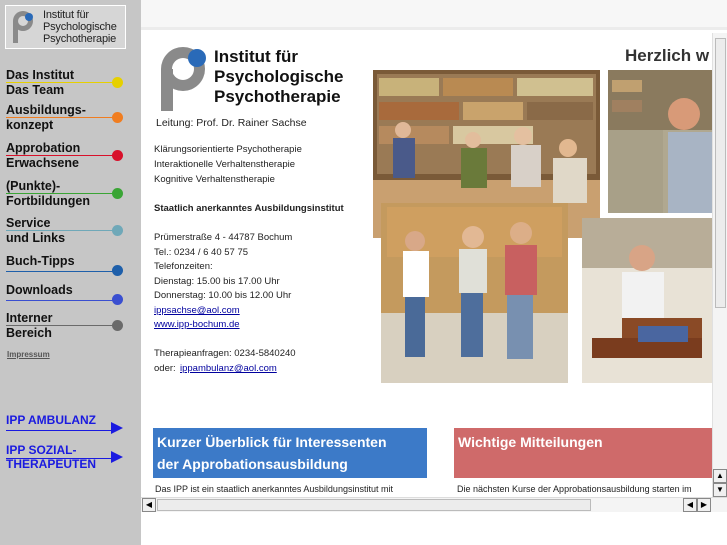  Describe the element at coordinates (28, 354) in the screenshot. I see `impressum-link: Impressum` at that location.